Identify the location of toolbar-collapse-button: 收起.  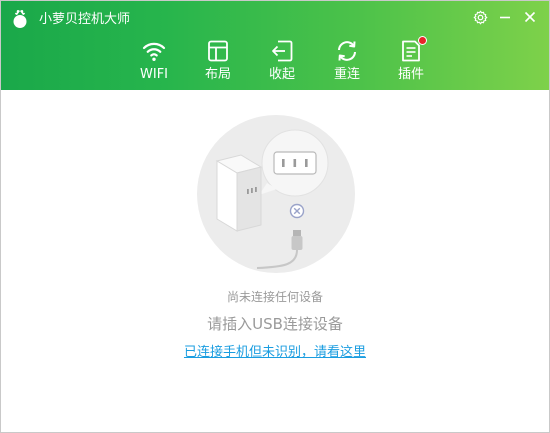
(282, 62).